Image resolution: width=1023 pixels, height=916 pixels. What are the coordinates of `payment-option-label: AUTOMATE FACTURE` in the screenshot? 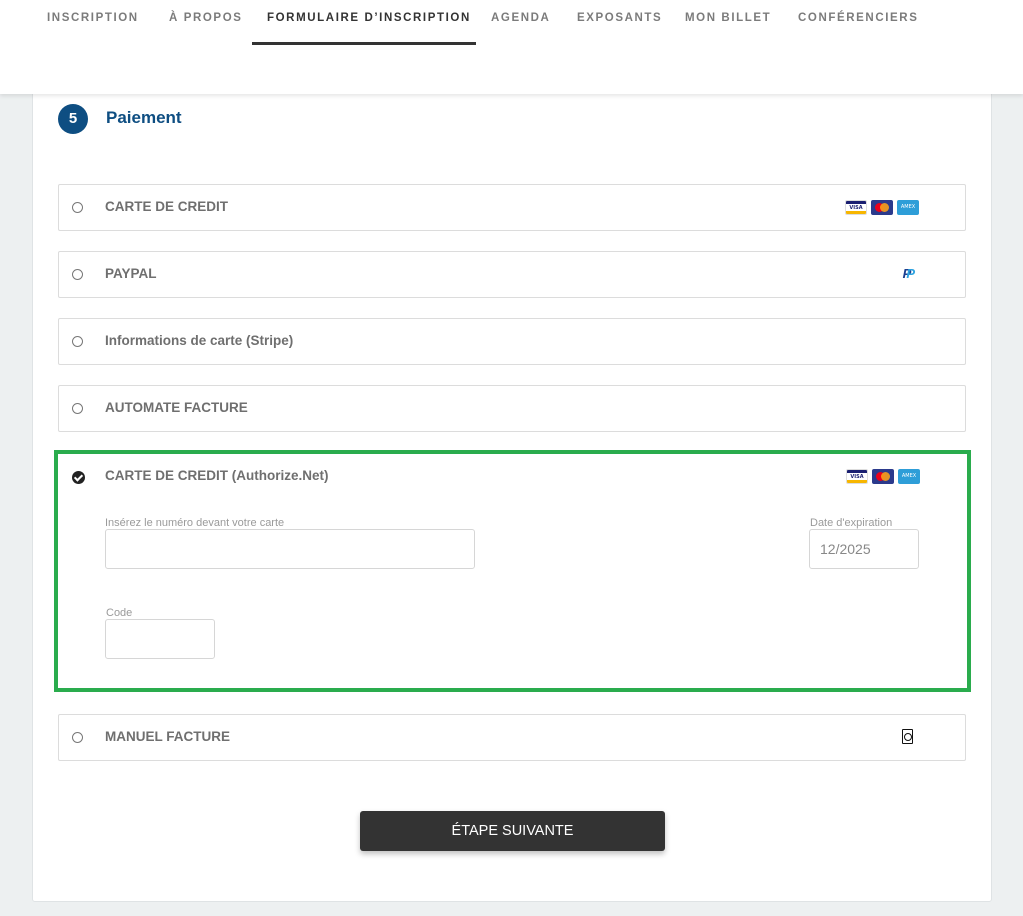 It's located at (176, 407).